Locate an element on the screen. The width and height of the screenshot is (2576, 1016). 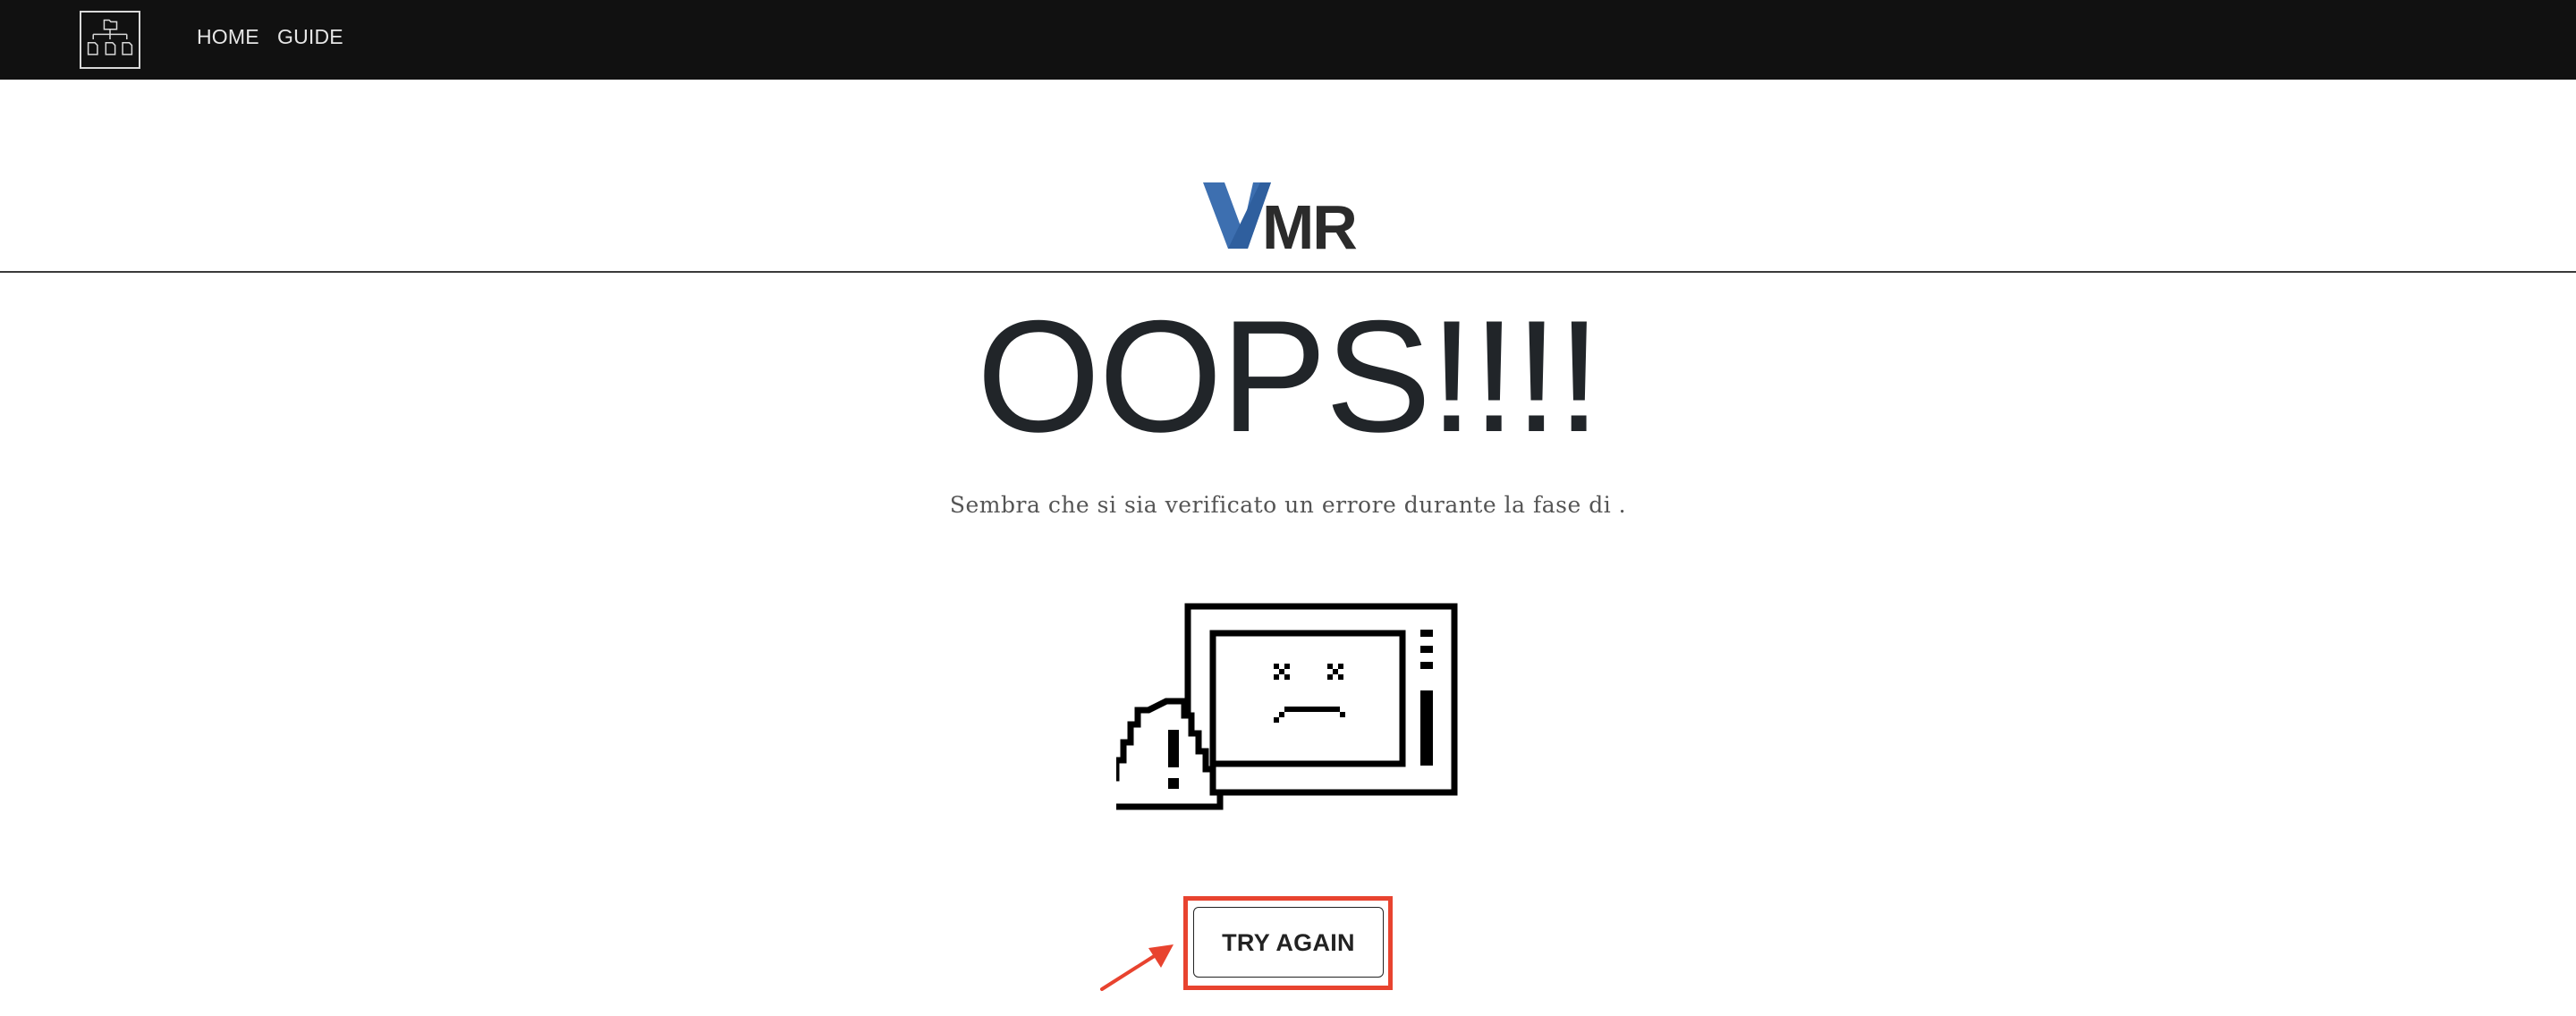
header-divider is located at coordinates (1288, 272).